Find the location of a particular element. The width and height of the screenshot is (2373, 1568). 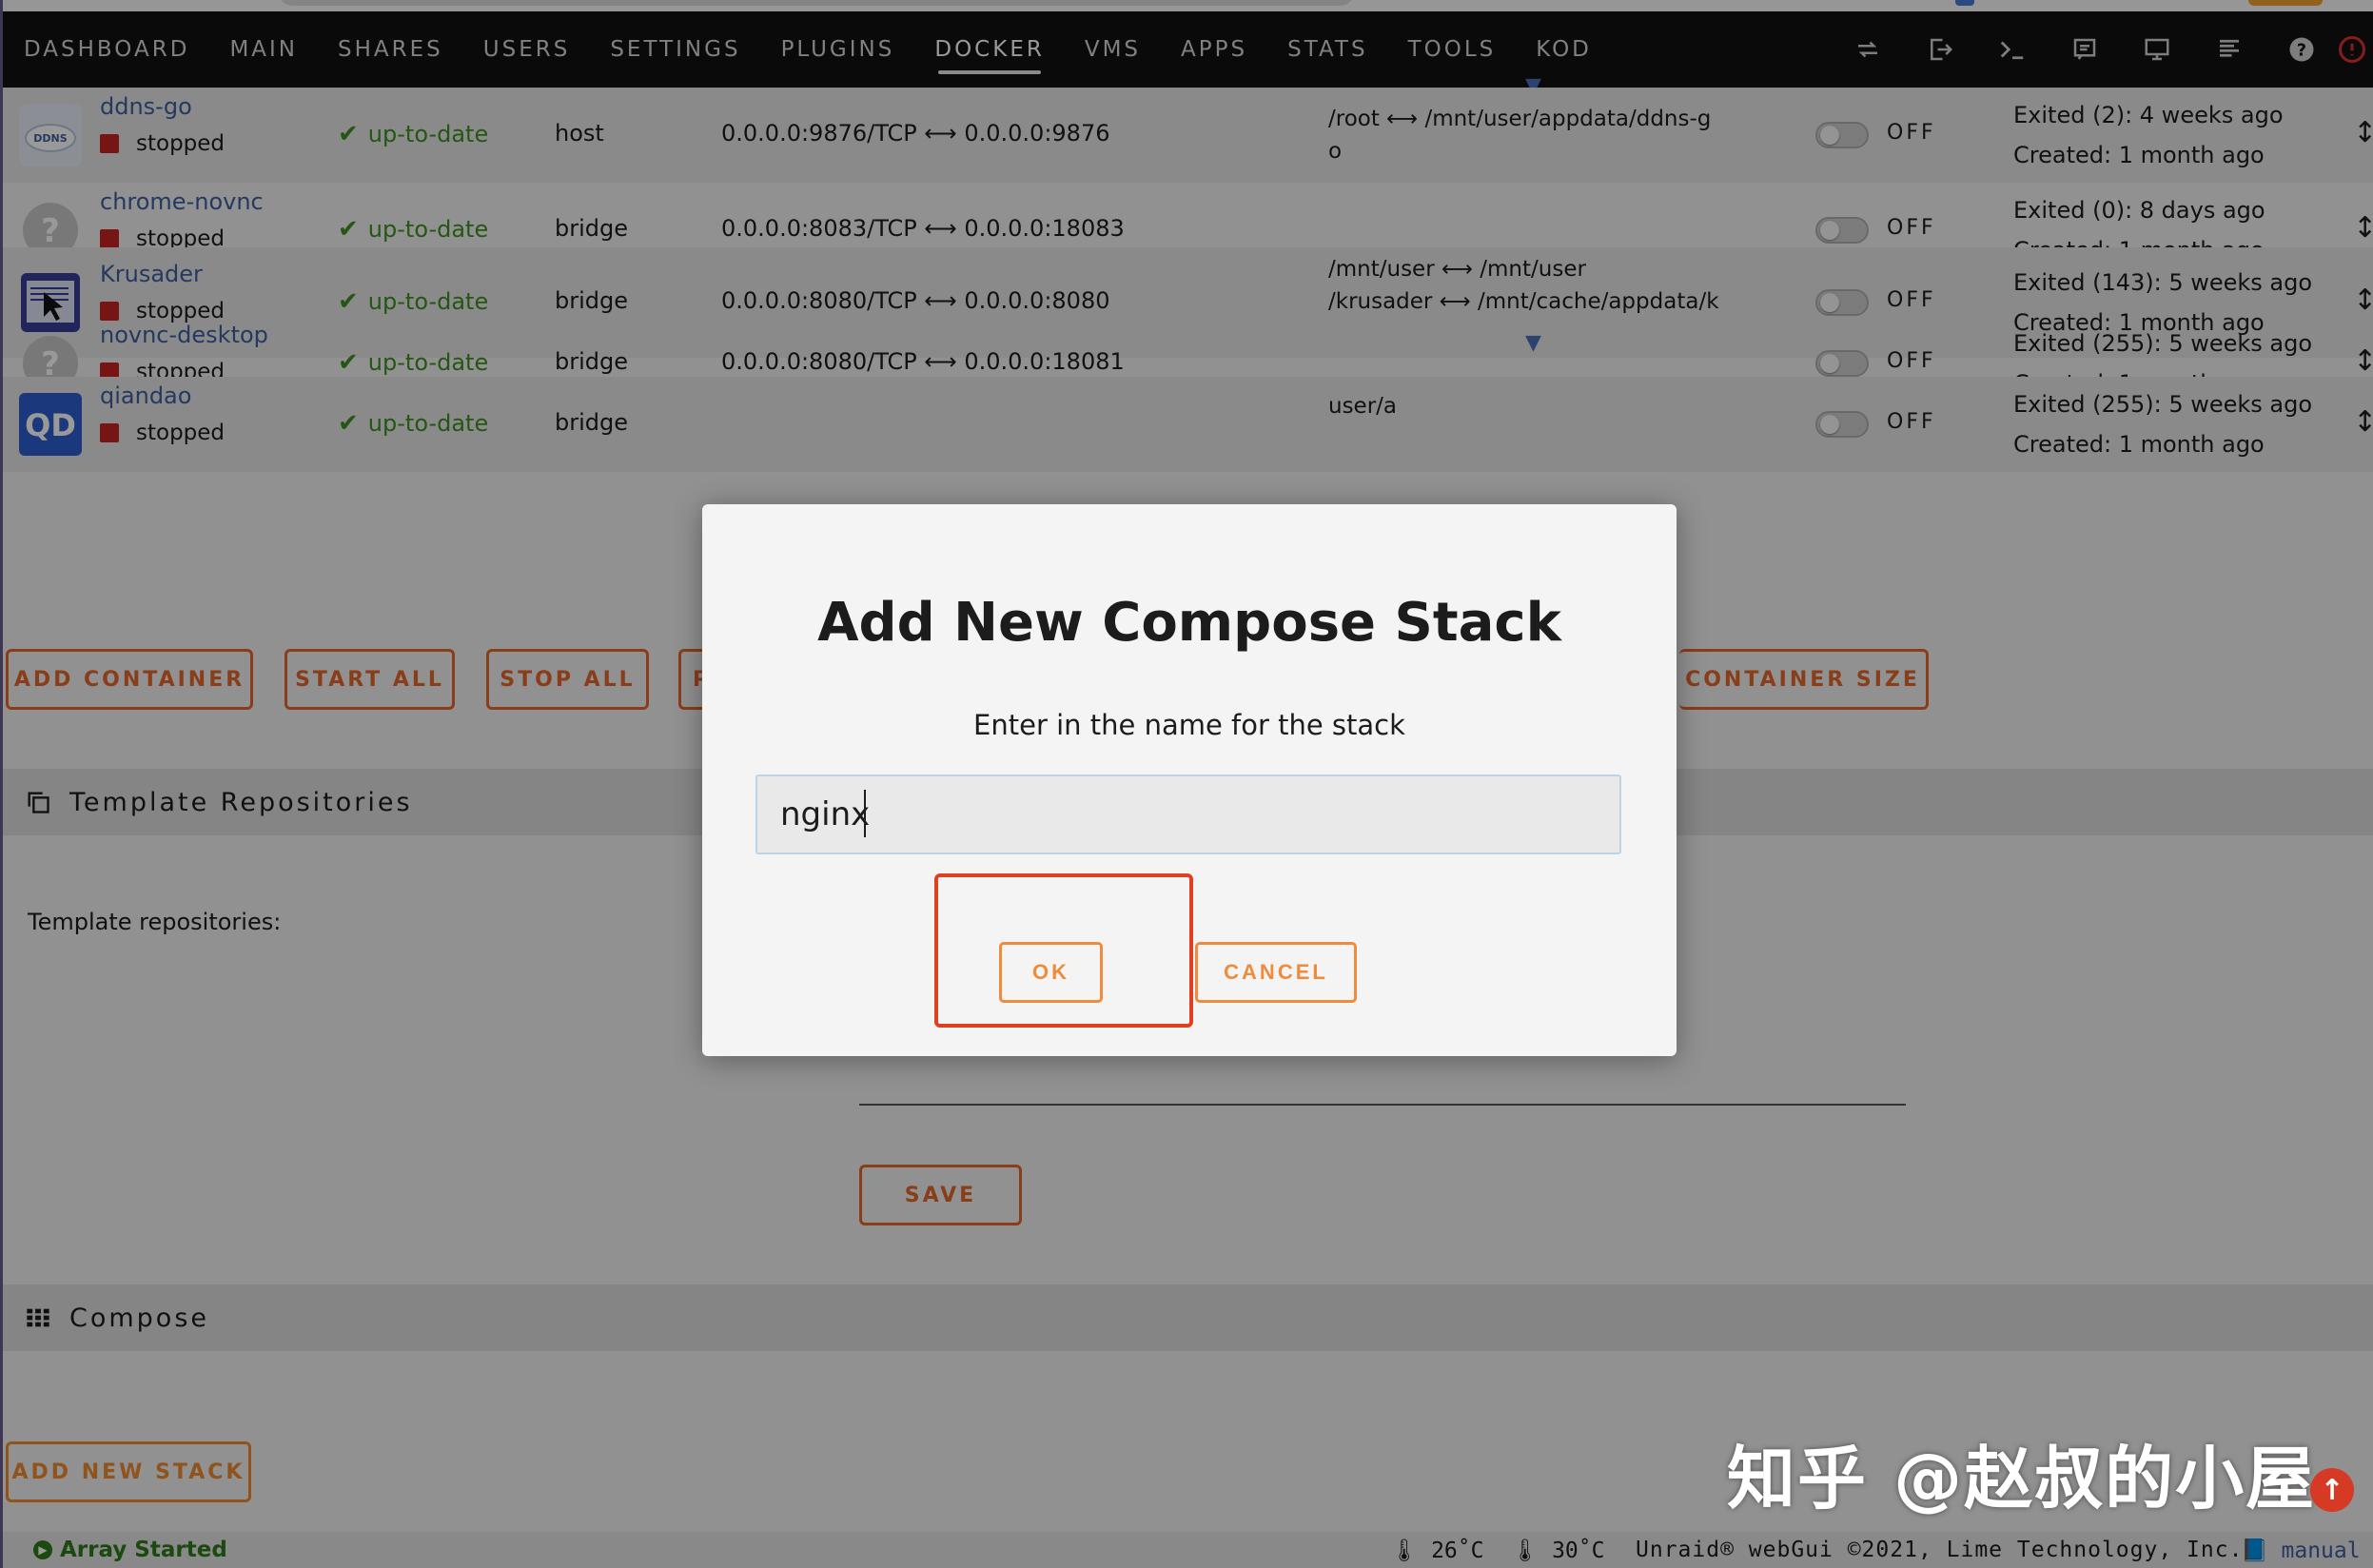

zhihu-watermark: 知乎 @赵叔的小屋 is located at coordinates (2022, 1479).